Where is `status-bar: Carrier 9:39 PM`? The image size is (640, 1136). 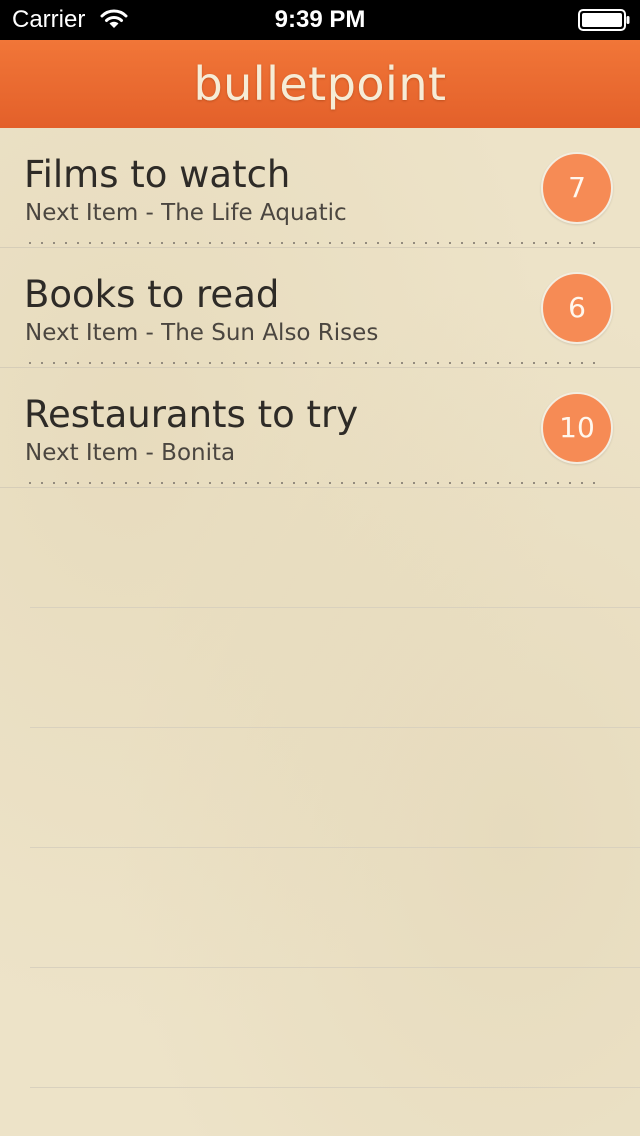
status-bar: Carrier 9:39 PM is located at coordinates (320, 20).